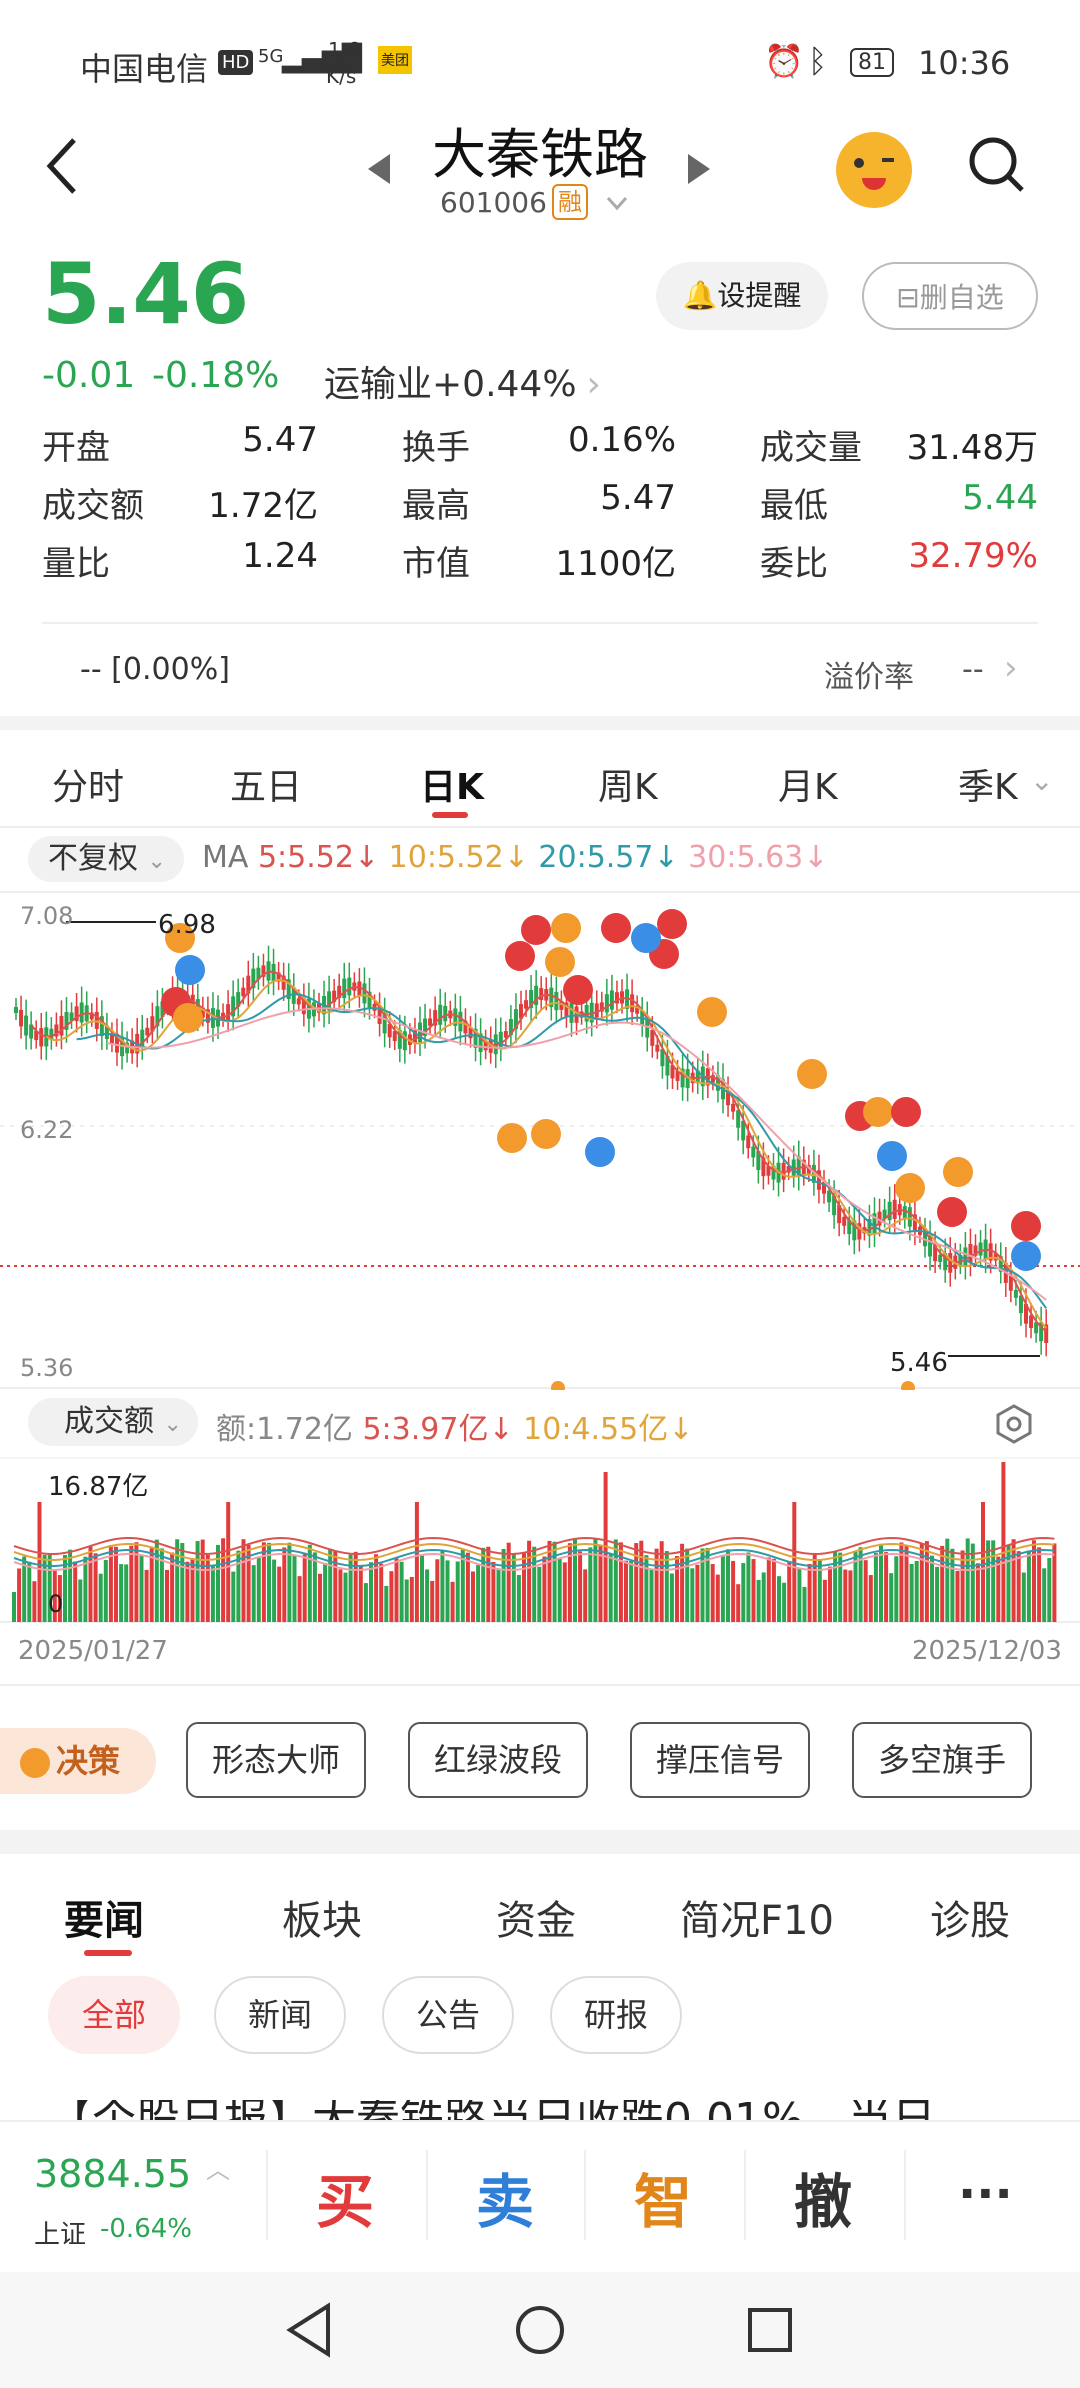  I want to click on volume-chart: 16.87亿 0, so click(540, 1541).